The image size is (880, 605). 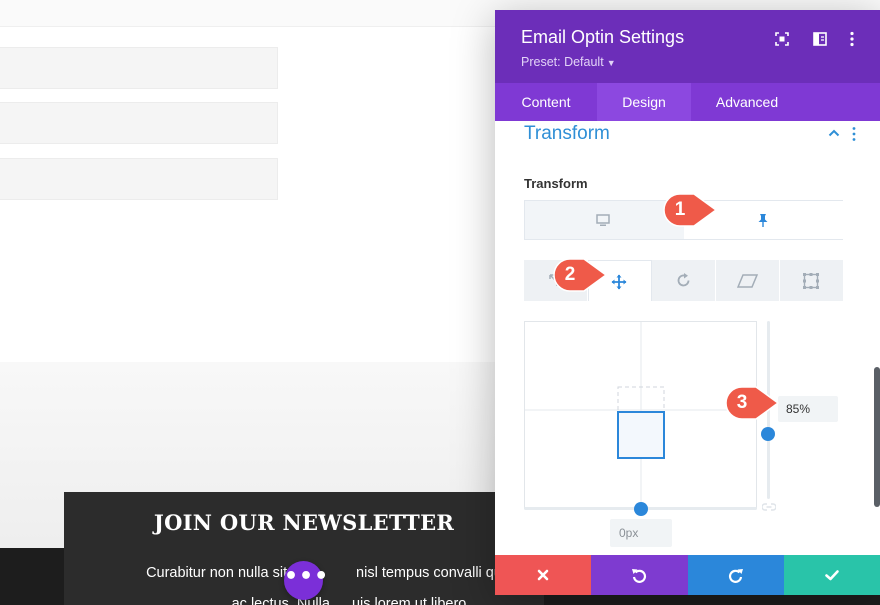 I want to click on panel-scrollbar, so click(x=877, y=437).